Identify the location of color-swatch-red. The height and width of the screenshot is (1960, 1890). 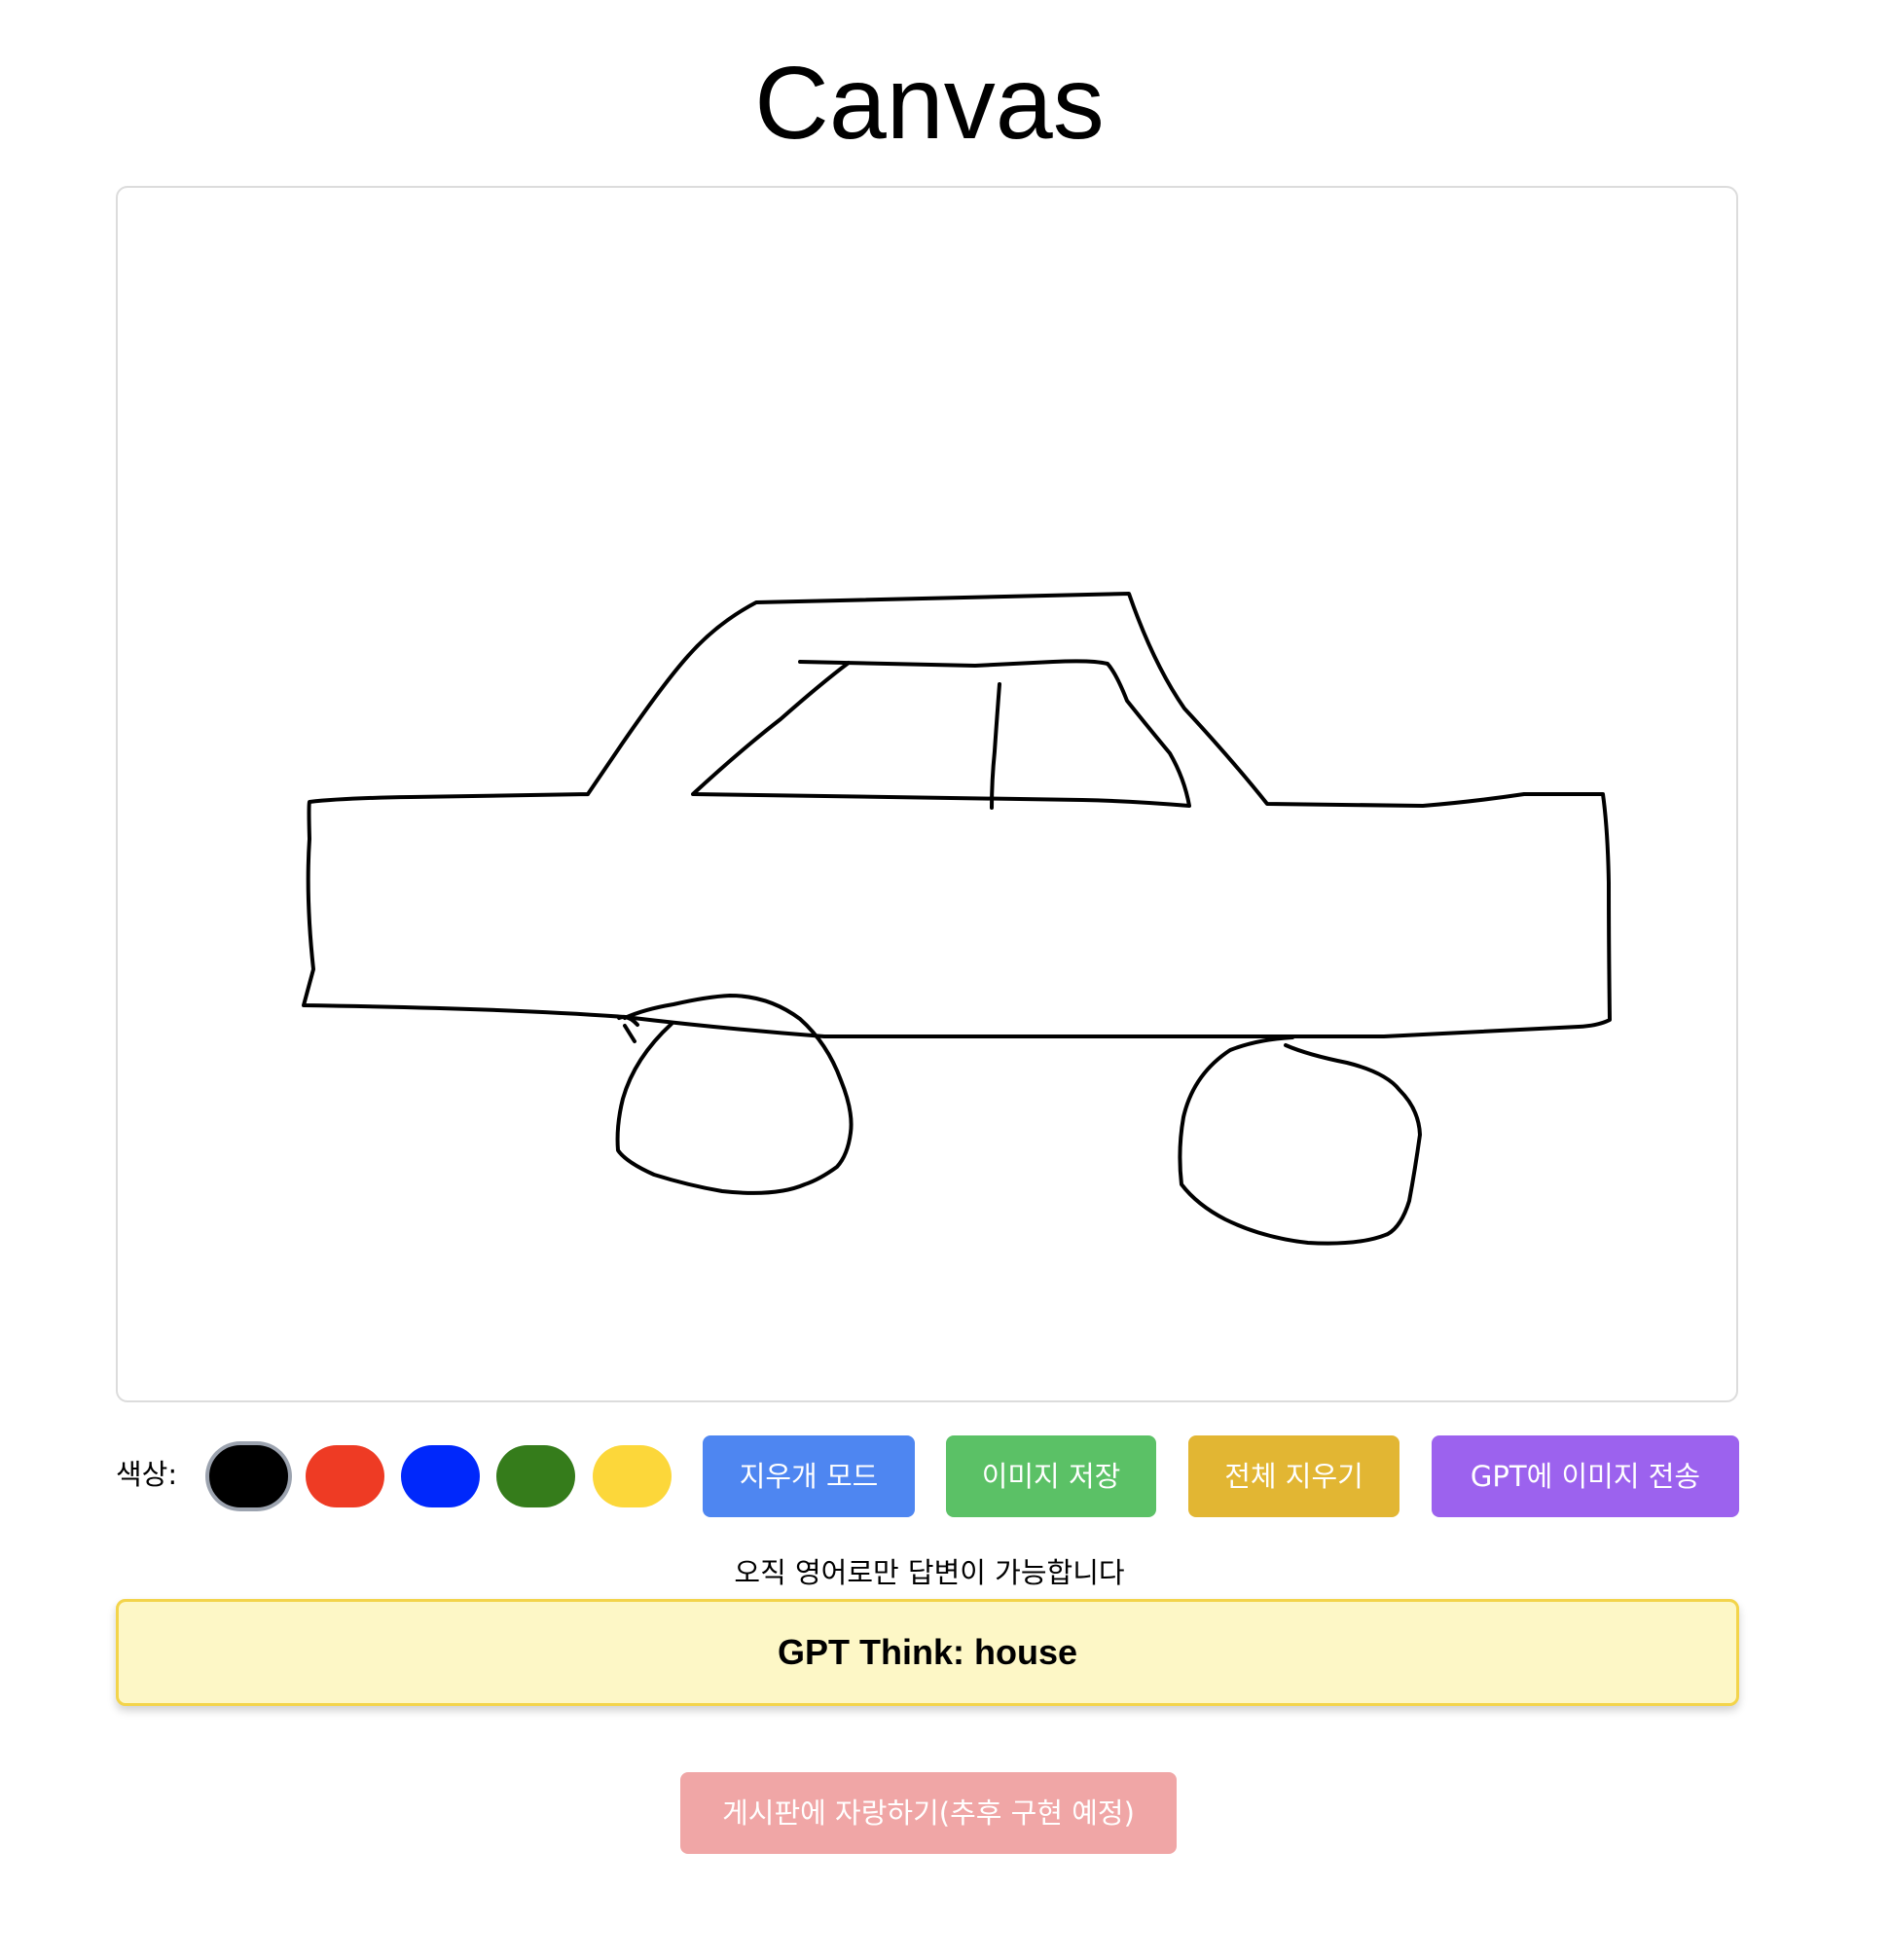
(345, 1476).